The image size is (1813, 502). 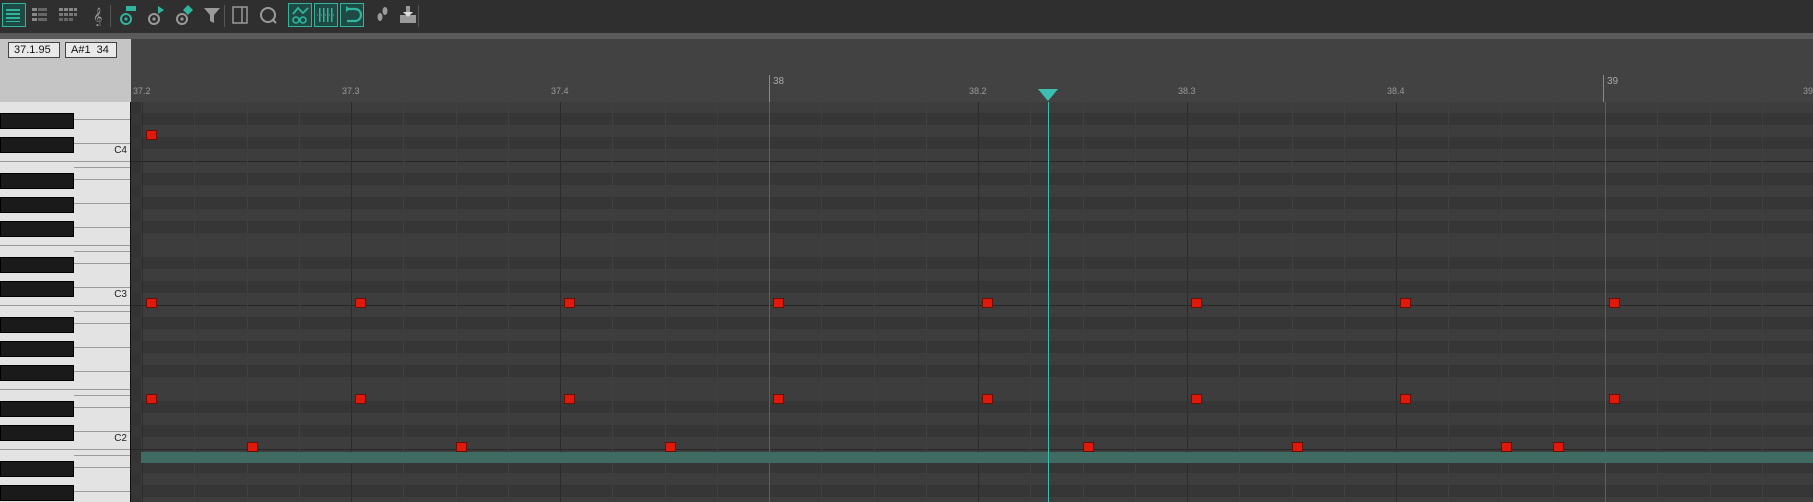 What do you see at coordinates (212, 15) in the screenshot?
I see `filter-button` at bounding box center [212, 15].